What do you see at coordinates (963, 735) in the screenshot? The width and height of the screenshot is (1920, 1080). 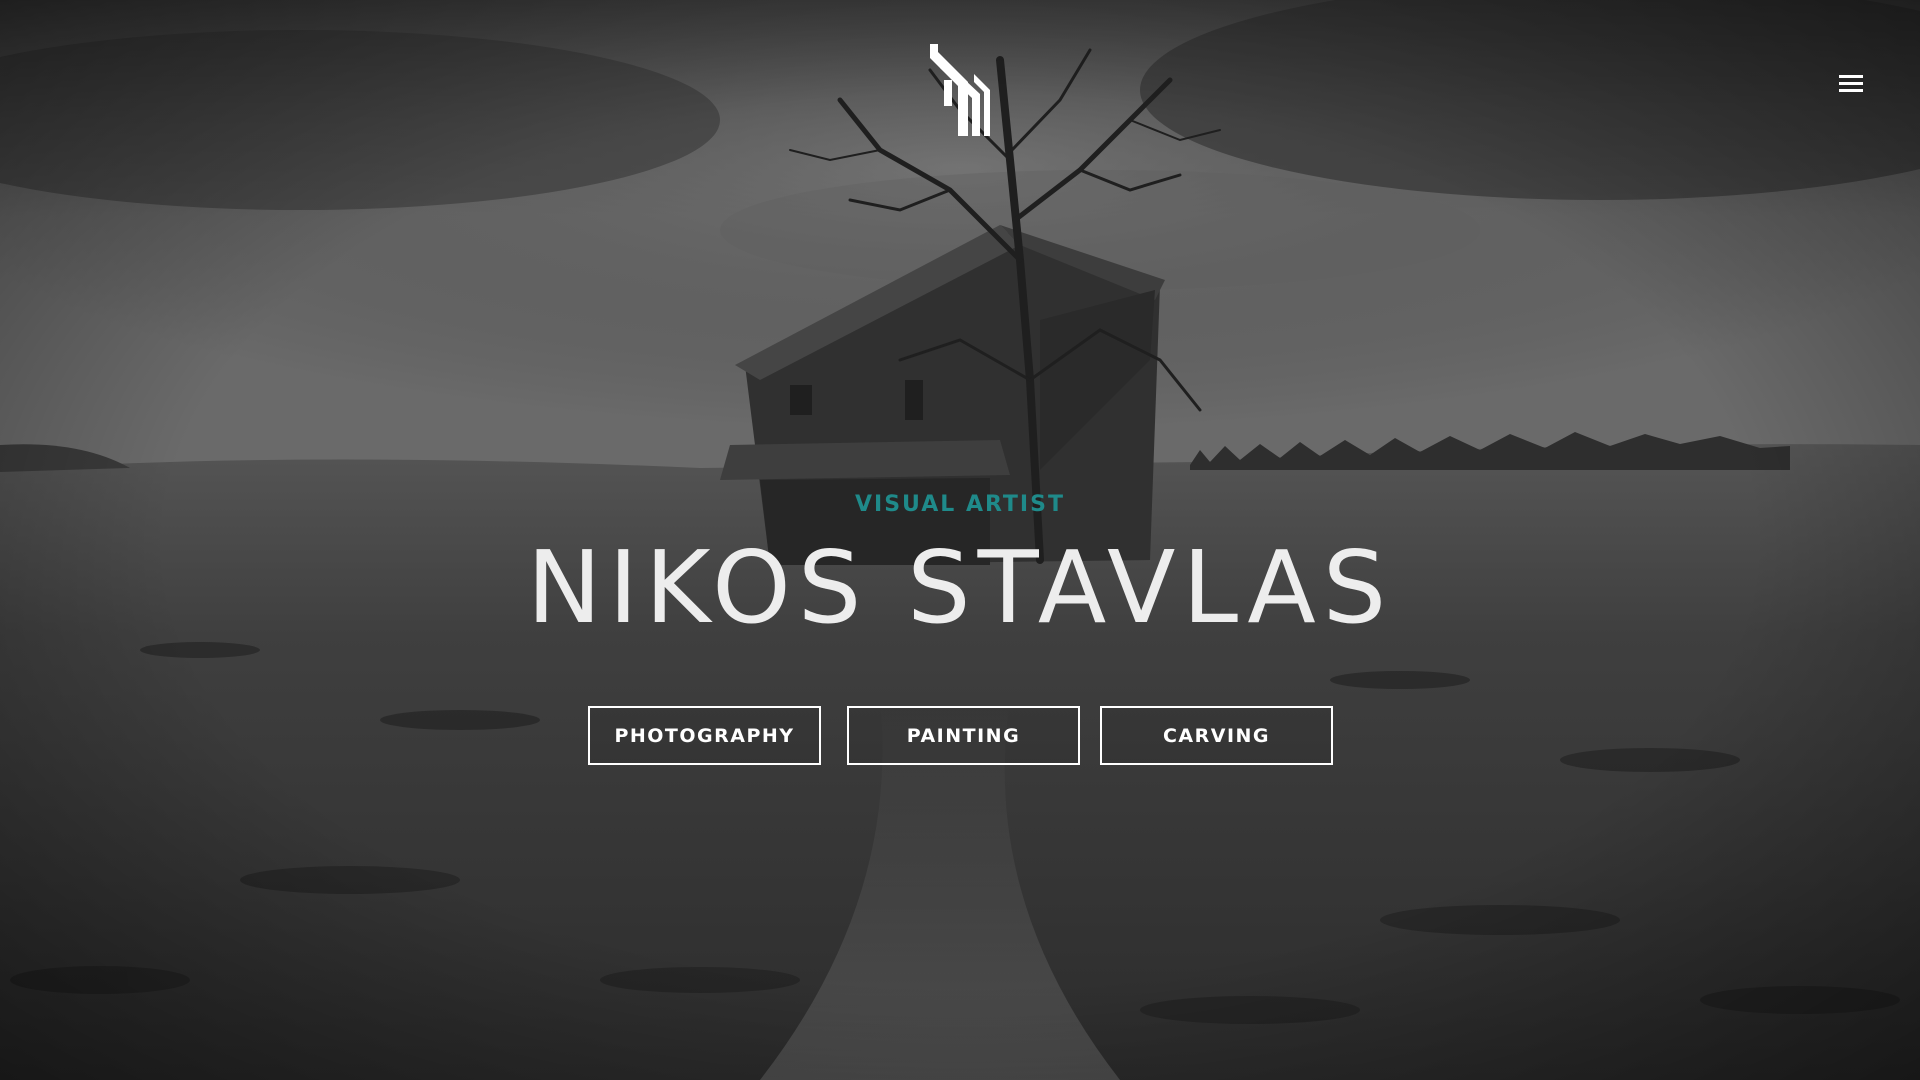 I see `painting-button: PAINTING` at bounding box center [963, 735].